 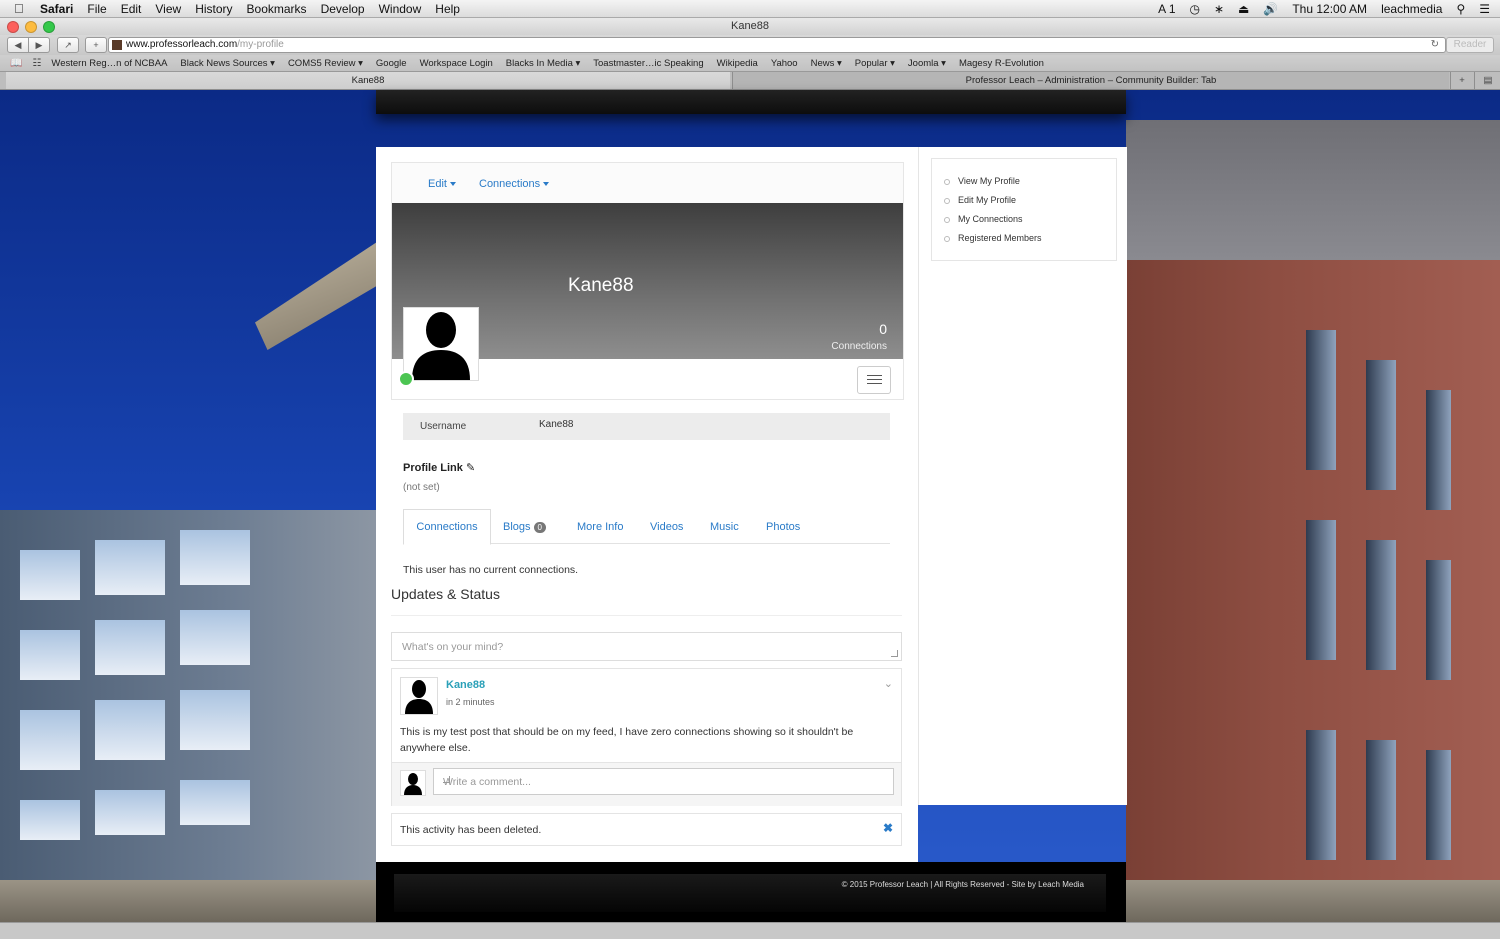 I want to click on menu-window: Window, so click(x=400, y=9).